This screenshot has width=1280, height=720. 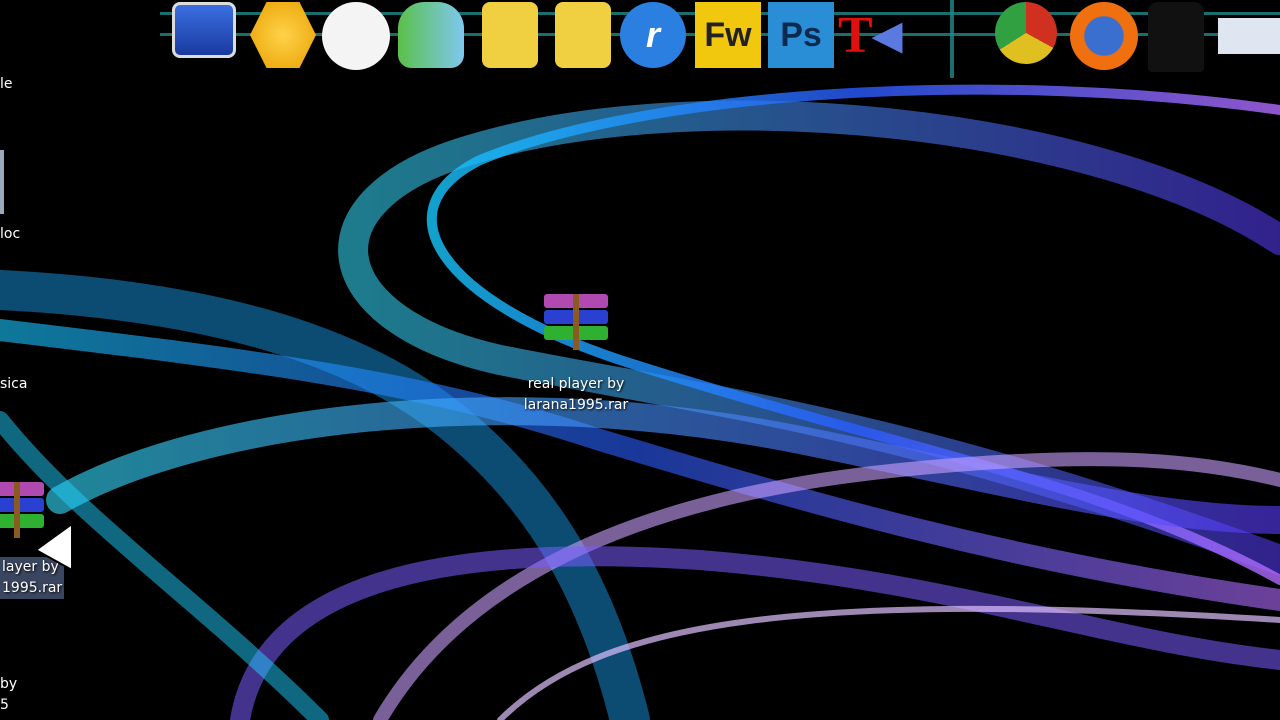 What do you see at coordinates (204, 30) in the screenshot?
I see `my-computer-icon` at bounding box center [204, 30].